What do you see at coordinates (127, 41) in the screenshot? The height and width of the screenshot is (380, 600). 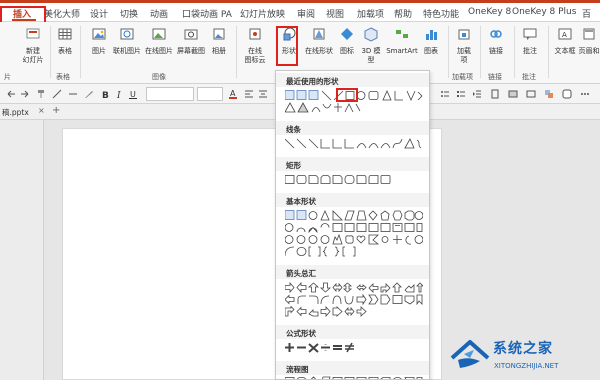 I see `online-picture-button: 联机图片` at bounding box center [127, 41].